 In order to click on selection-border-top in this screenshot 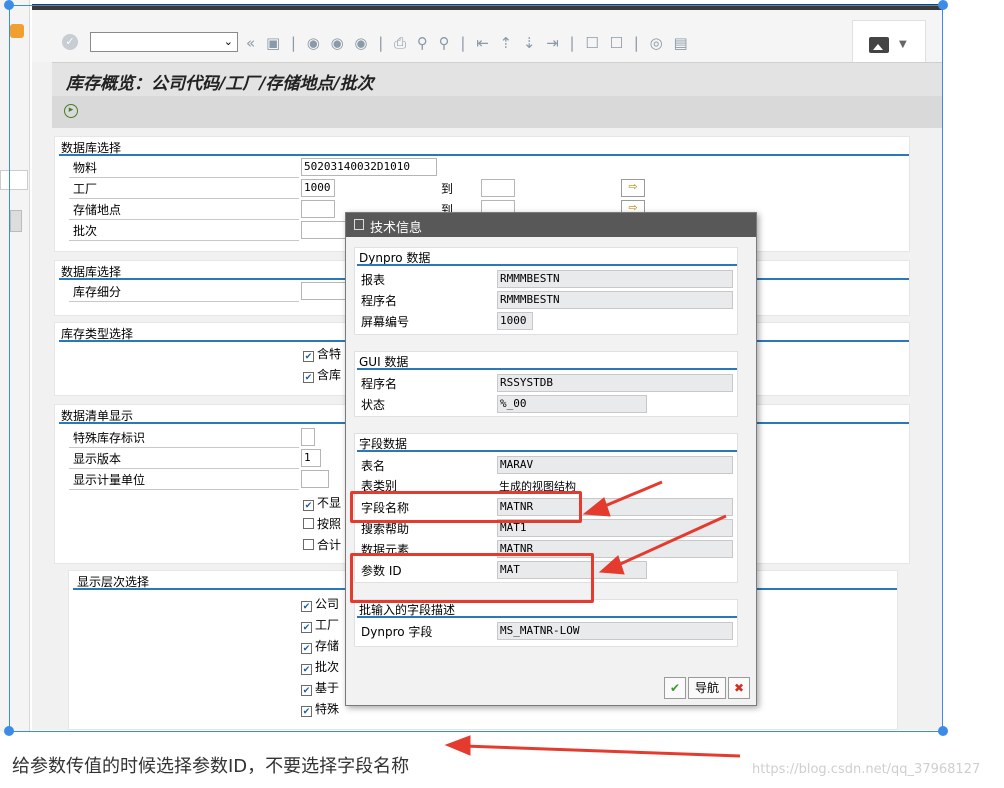, I will do `click(476, 5)`.